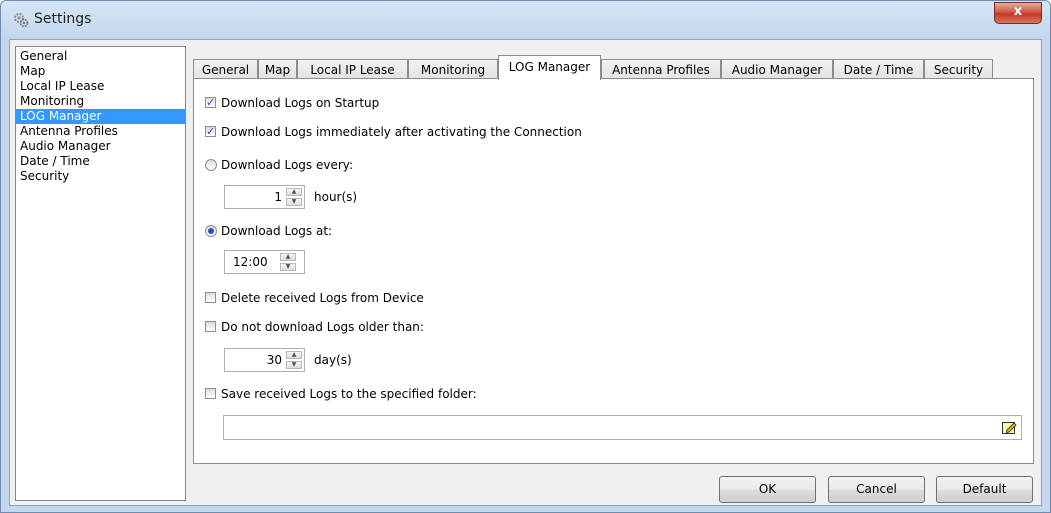  What do you see at coordinates (264, 360) in the screenshot?
I see `max-age-spinner: 30 ▲ ▼` at bounding box center [264, 360].